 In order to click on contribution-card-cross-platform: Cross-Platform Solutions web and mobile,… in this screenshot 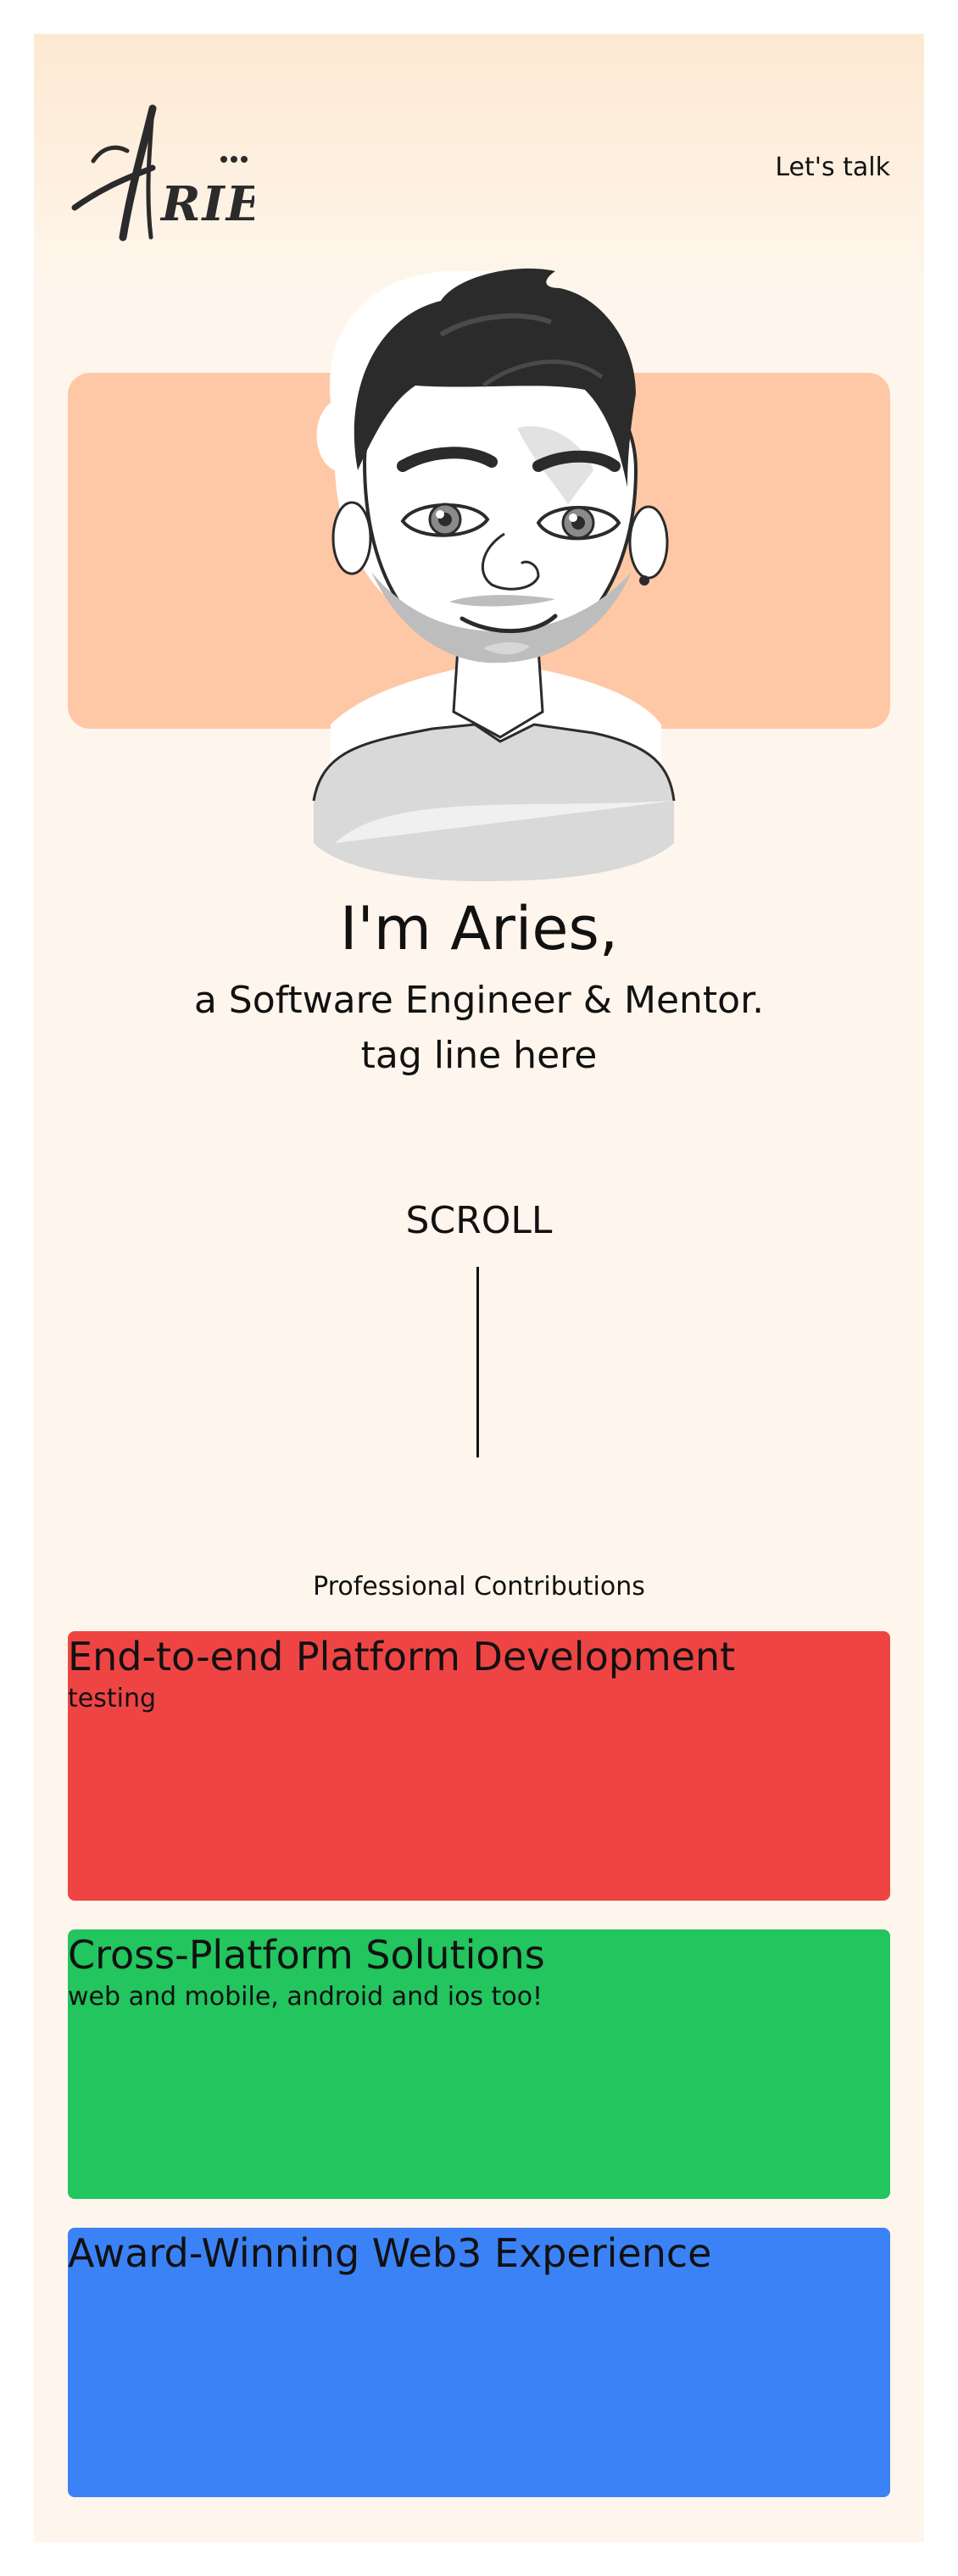, I will do `click(479, 2064)`.